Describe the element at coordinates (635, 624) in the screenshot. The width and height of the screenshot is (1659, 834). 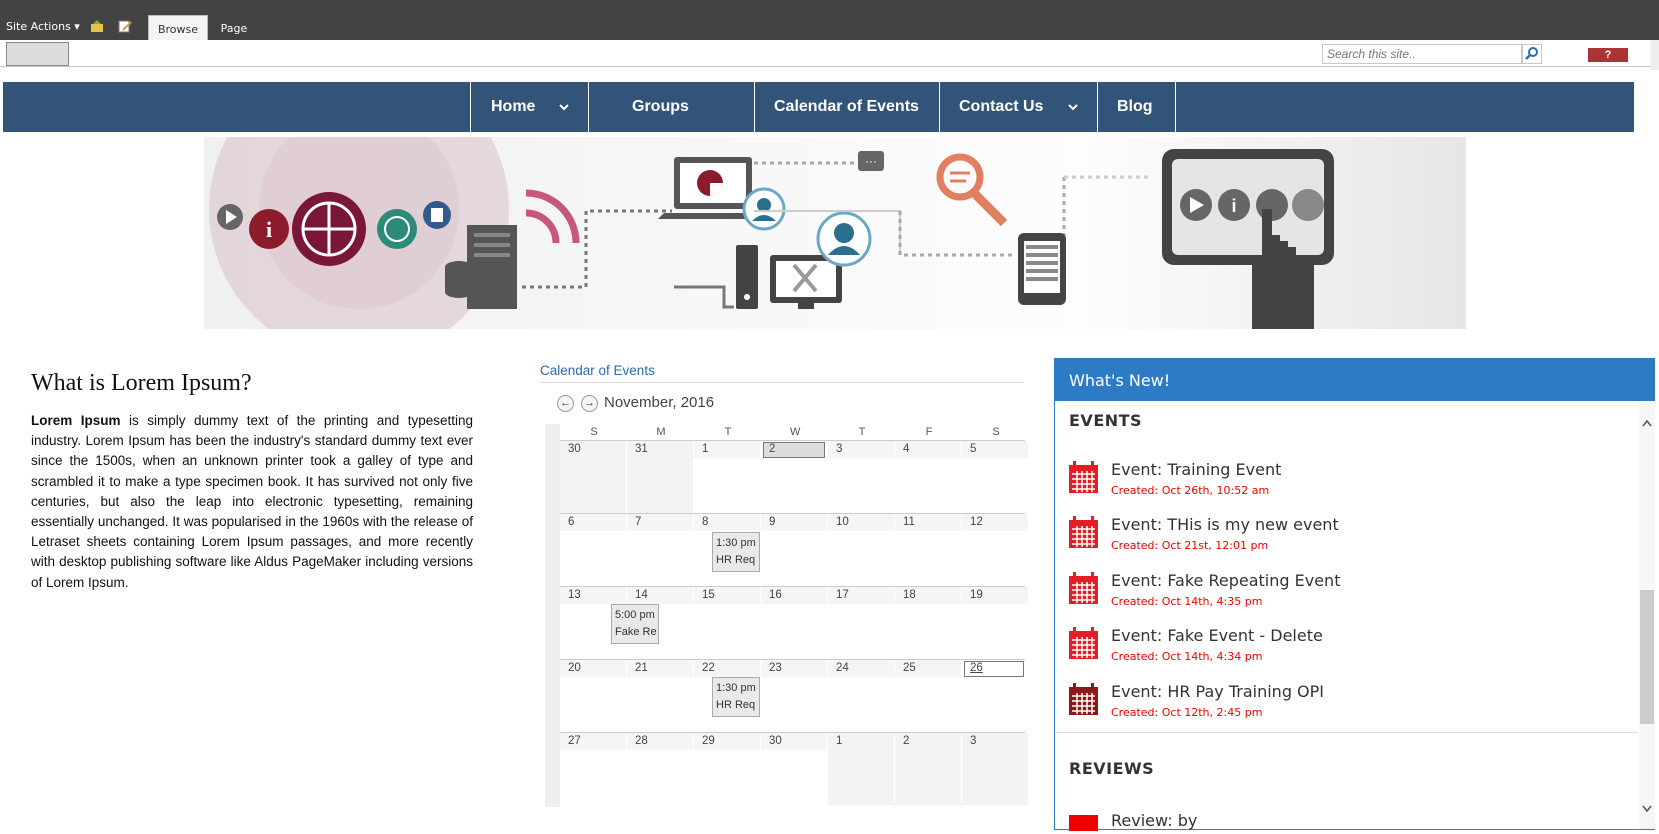
I see `calendar-event: 5:00 pm Fake Re` at that location.